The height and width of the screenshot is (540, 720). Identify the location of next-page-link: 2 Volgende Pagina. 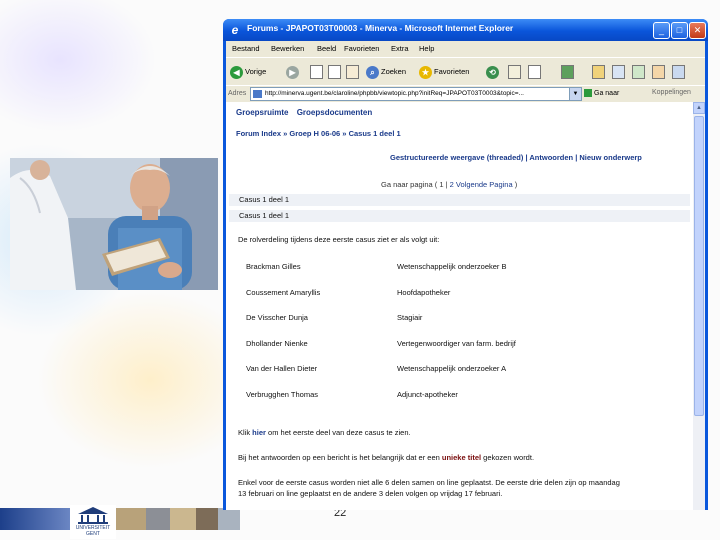
(481, 184).